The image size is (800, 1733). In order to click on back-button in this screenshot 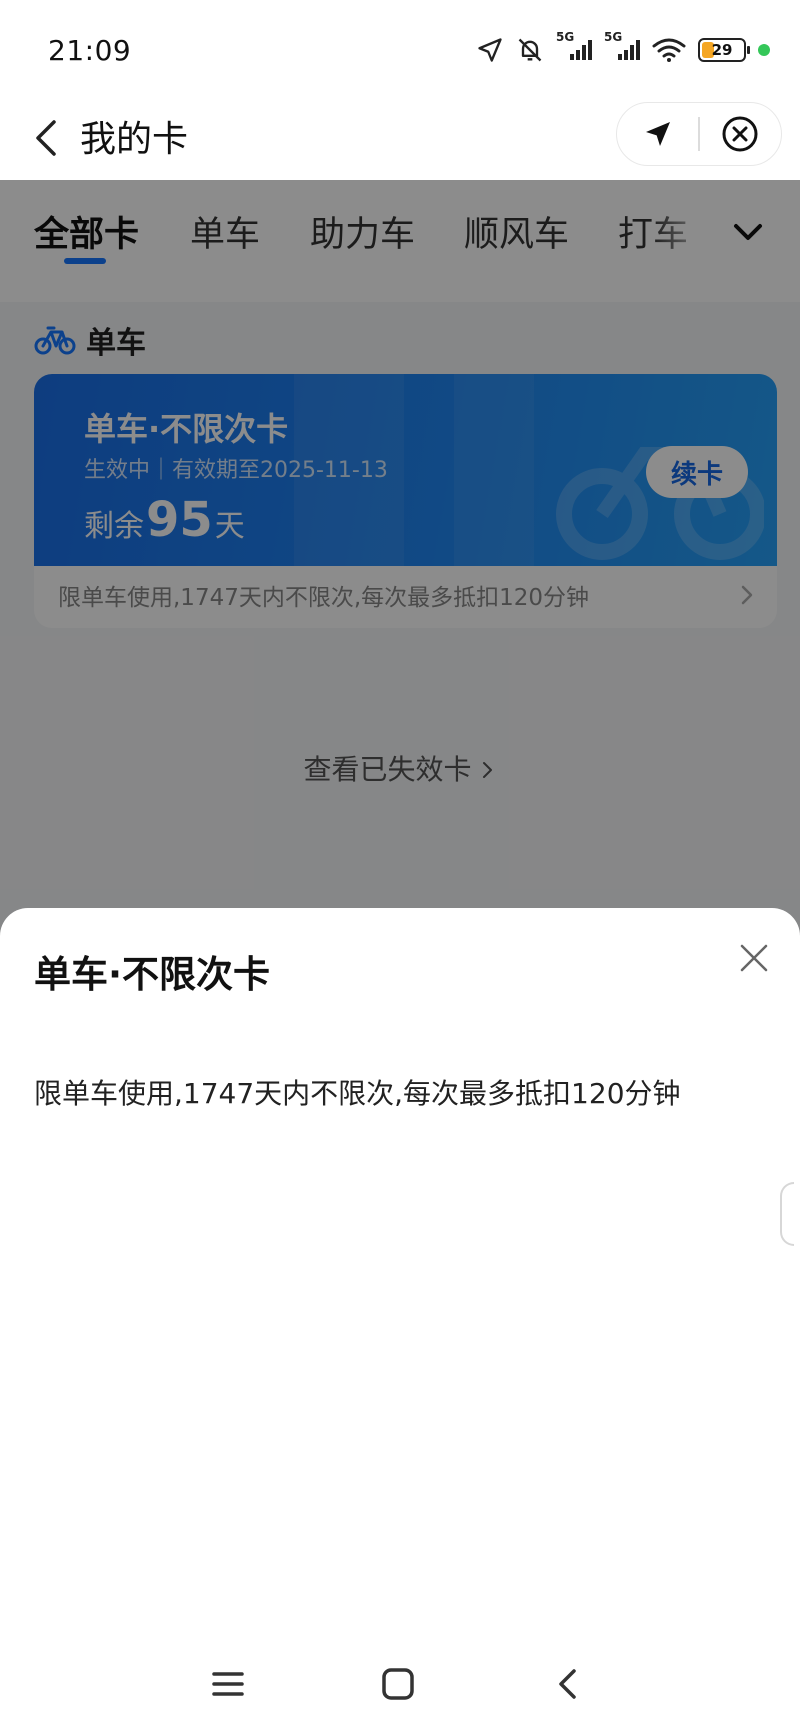, I will do `click(48, 138)`.